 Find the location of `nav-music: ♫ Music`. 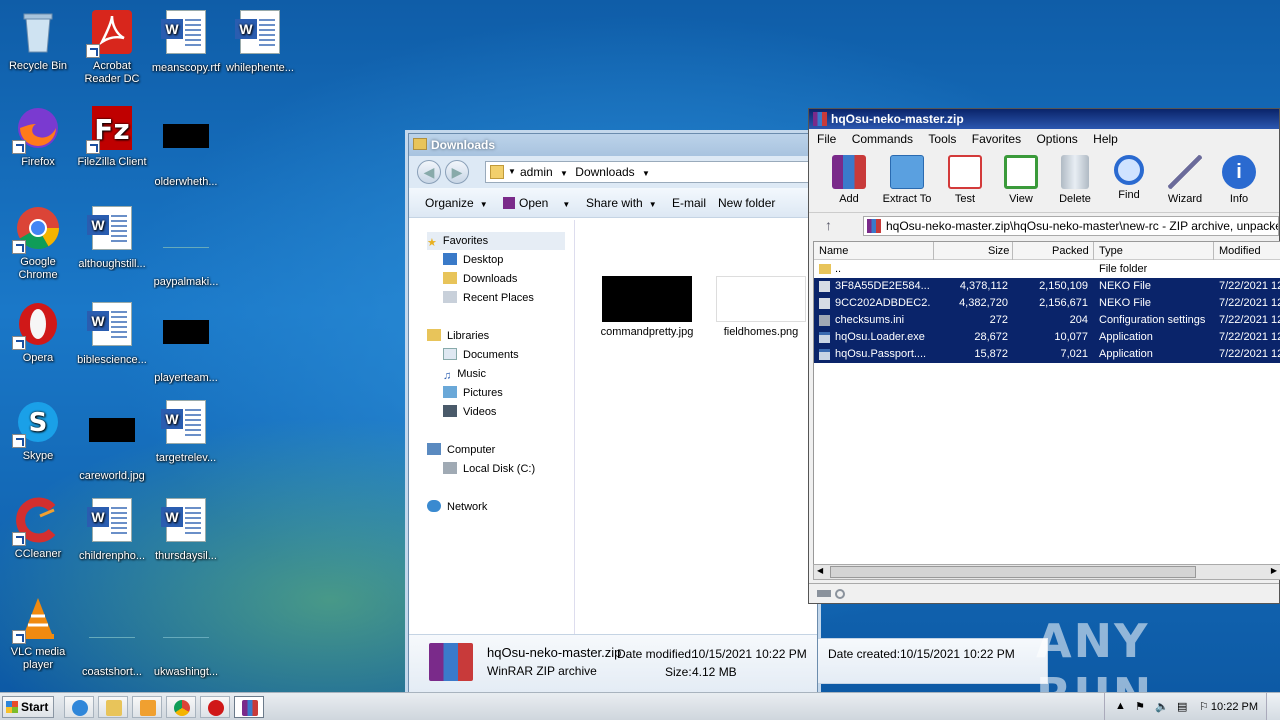

nav-music: ♫ Music is located at coordinates (464, 374).